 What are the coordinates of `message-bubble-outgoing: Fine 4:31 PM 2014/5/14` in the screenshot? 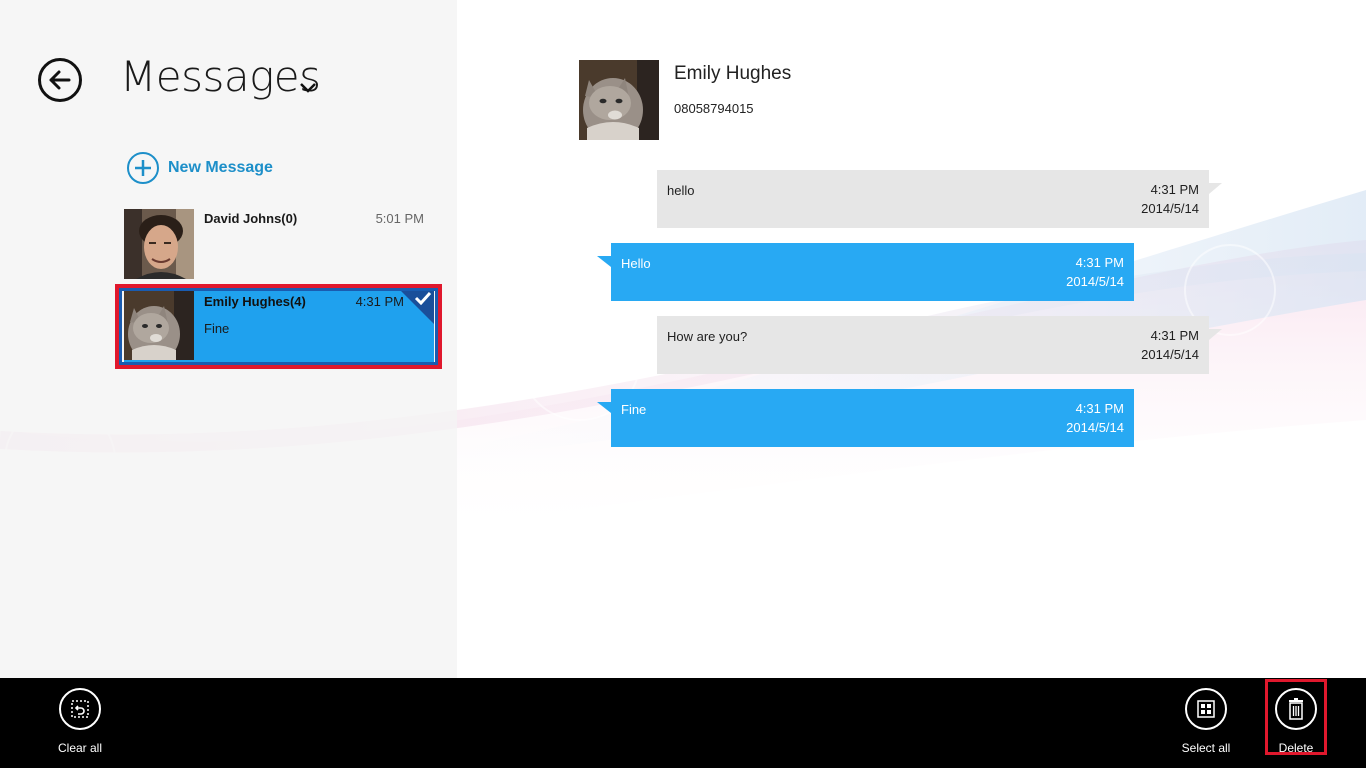 It's located at (865, 418).